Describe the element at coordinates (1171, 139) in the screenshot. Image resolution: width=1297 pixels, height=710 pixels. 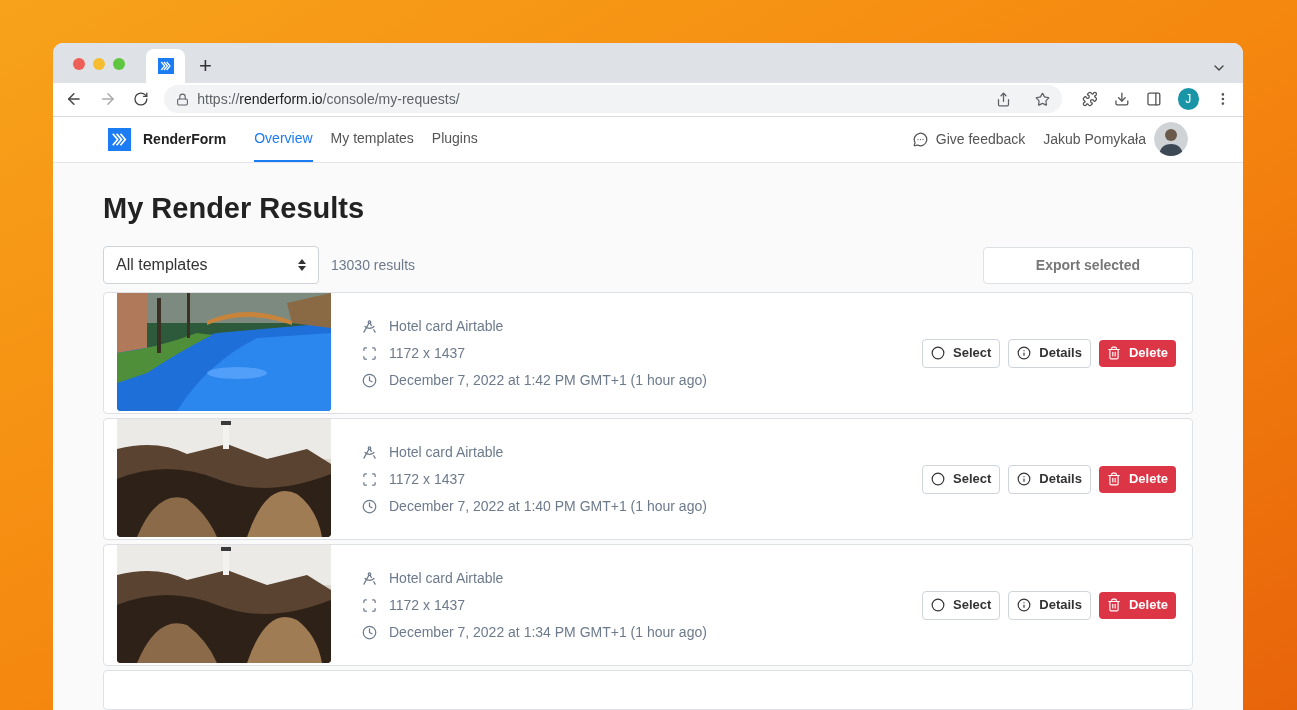
I see `user-avatar` at that location.